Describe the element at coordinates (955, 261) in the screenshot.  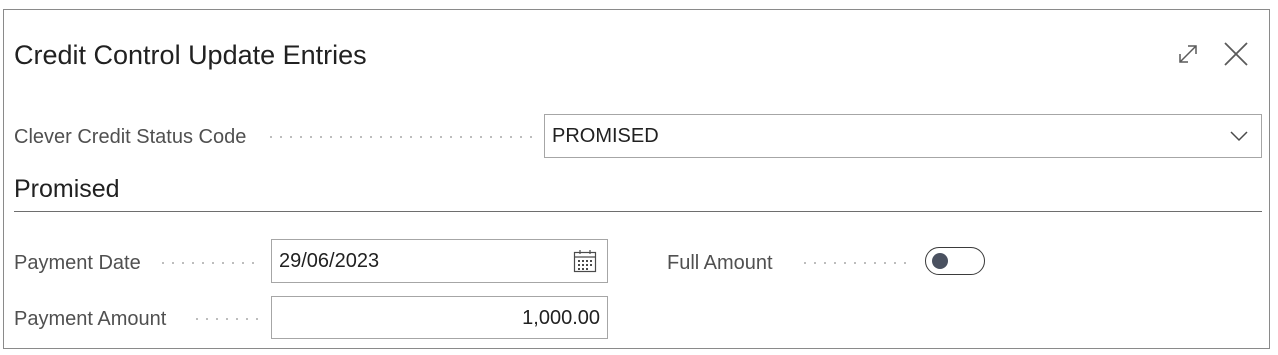
I see `full-amount-toggle` at that location.